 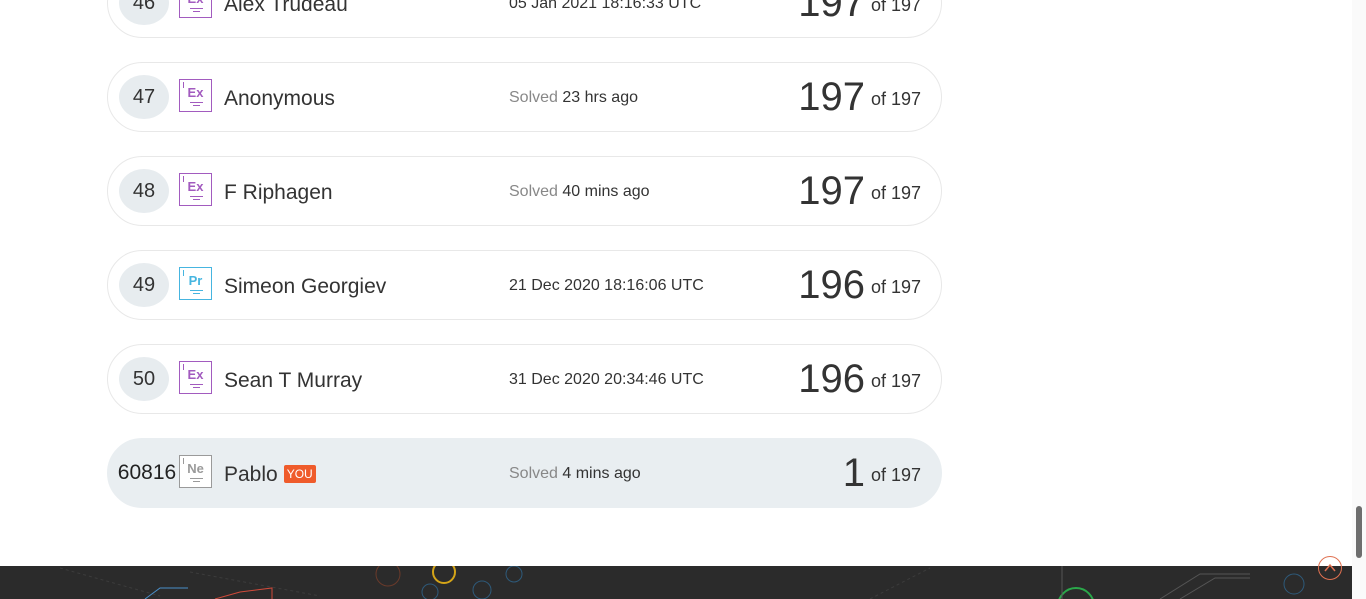 What do you see at coordinates (299, 474) in the screenshot?
I see `you-badge: YOU` at bounding box center [299, 474].